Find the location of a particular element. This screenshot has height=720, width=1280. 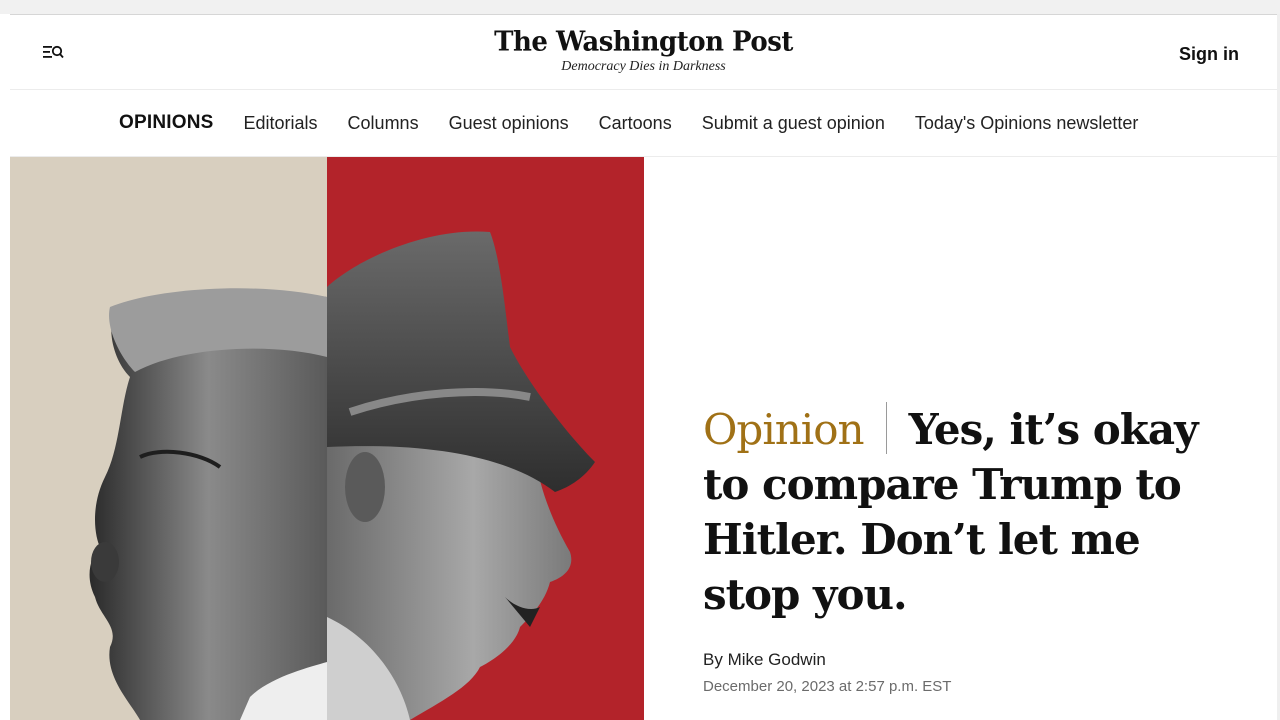

left-profile-portrait is located at coordinates (208, 504).